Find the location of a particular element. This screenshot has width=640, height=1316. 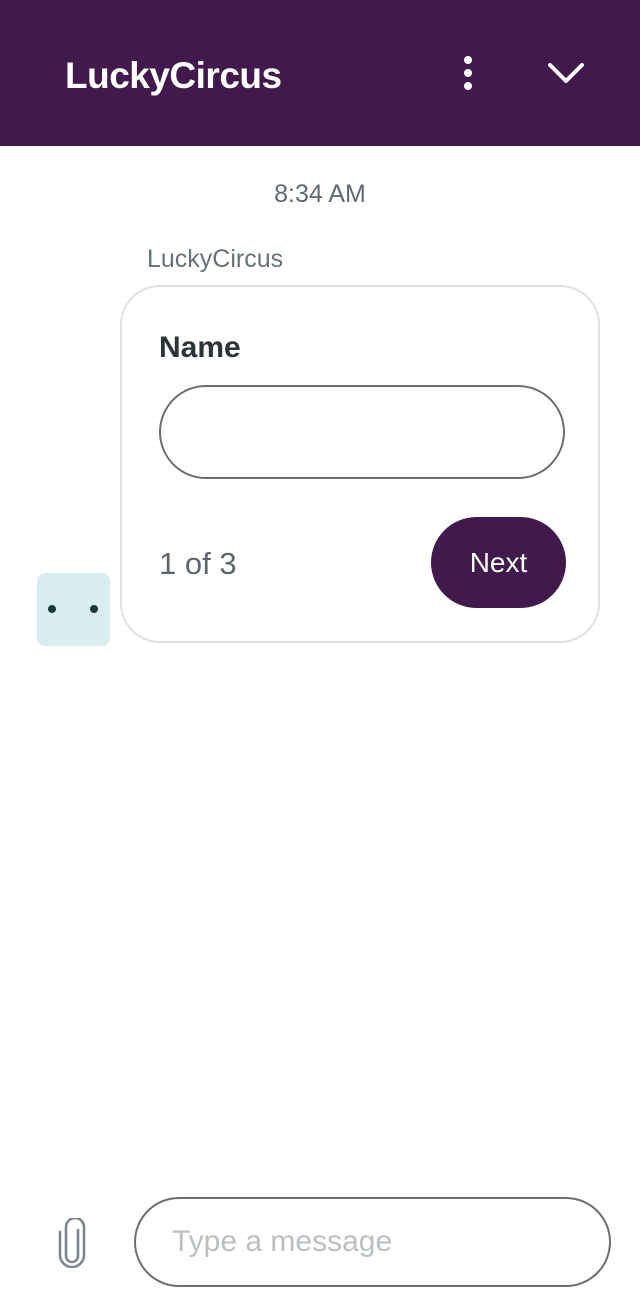

paperclip-icon is located at coordinates (72, 1243).